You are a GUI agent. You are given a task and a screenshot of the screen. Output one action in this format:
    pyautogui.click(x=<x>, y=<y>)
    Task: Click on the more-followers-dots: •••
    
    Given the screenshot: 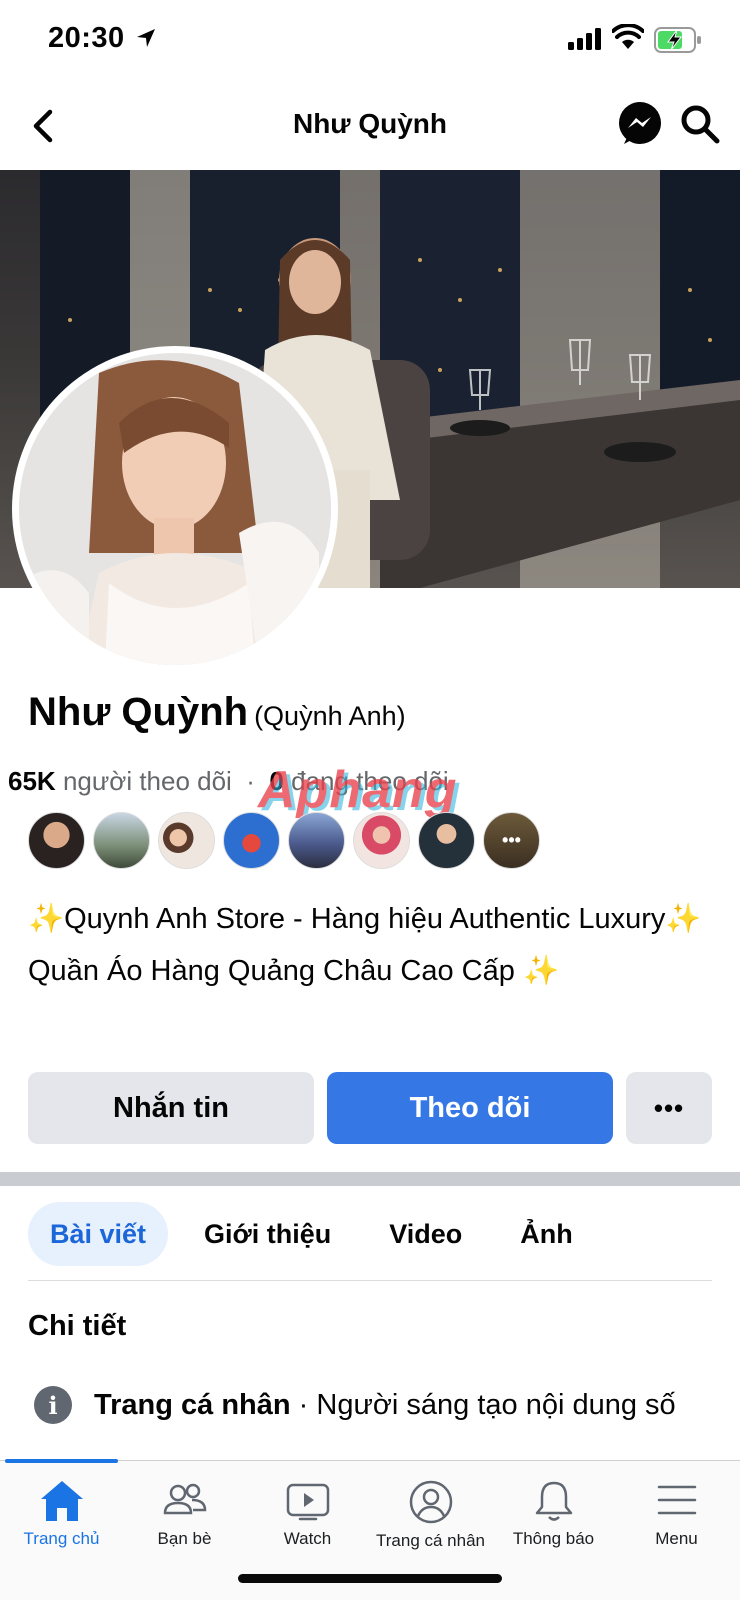 What is the action you would take?
    pyautogui.click(x=511, y=840)
    